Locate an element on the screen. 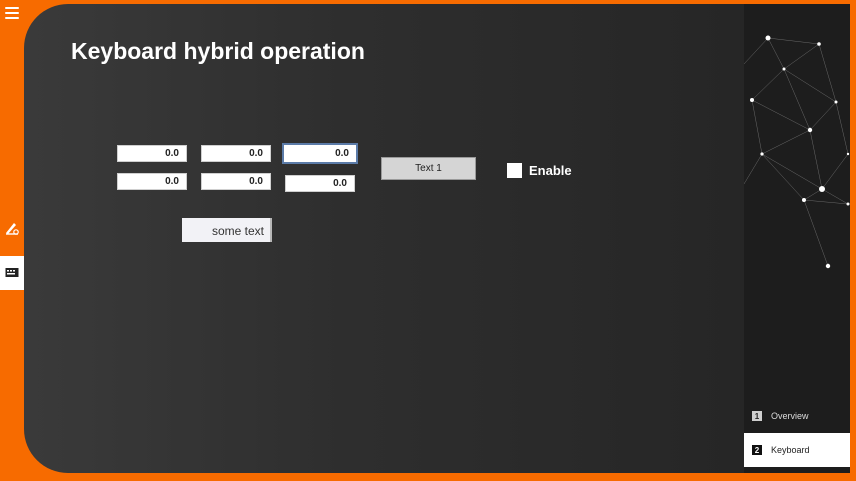 This screenshot has height=481, width=856. nav-label: Overview is located at coordinates (790, 416).